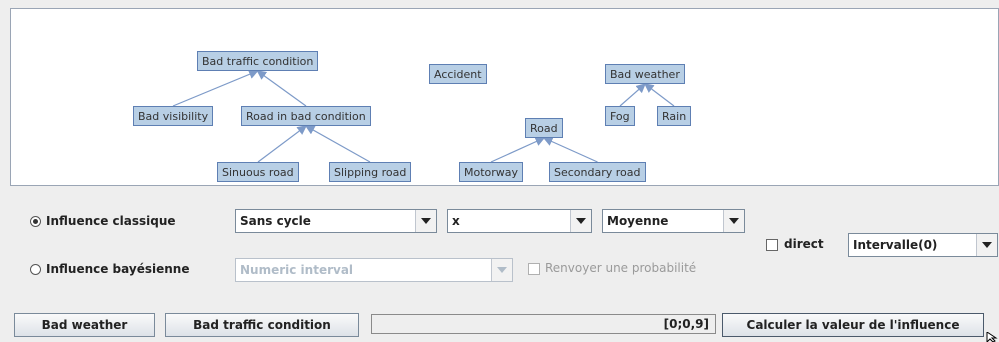 This screenshot has height=342, width=999. What do you see at coordinates (992, 337) in the screenshot?
I see `mouse-cursor-icon` at bounding box center [992, 337].